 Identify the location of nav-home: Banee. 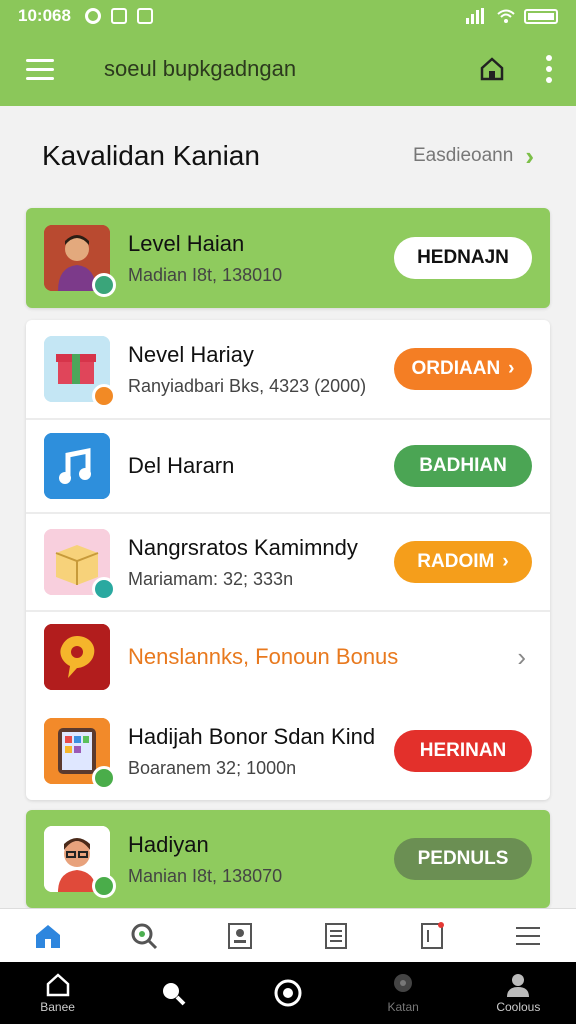
(58, 993).